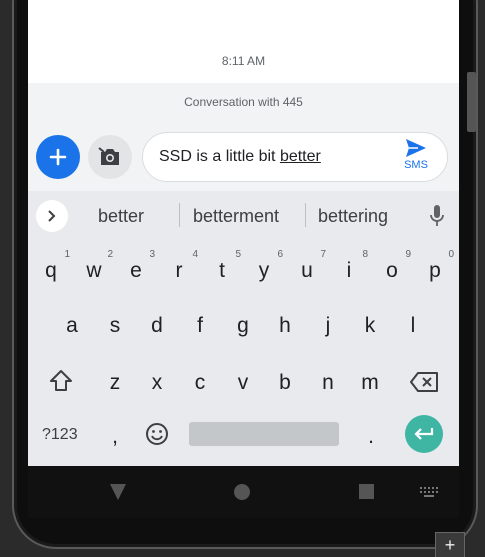  I want to click on key-a: a, so click(72, 326).